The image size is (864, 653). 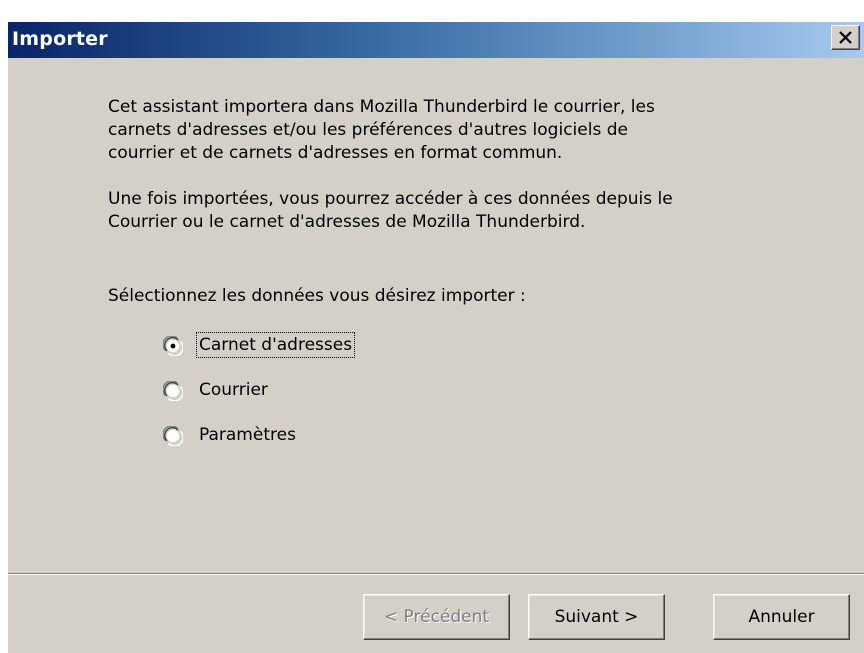 I want to click on close-button, so click(x=845, y=37).